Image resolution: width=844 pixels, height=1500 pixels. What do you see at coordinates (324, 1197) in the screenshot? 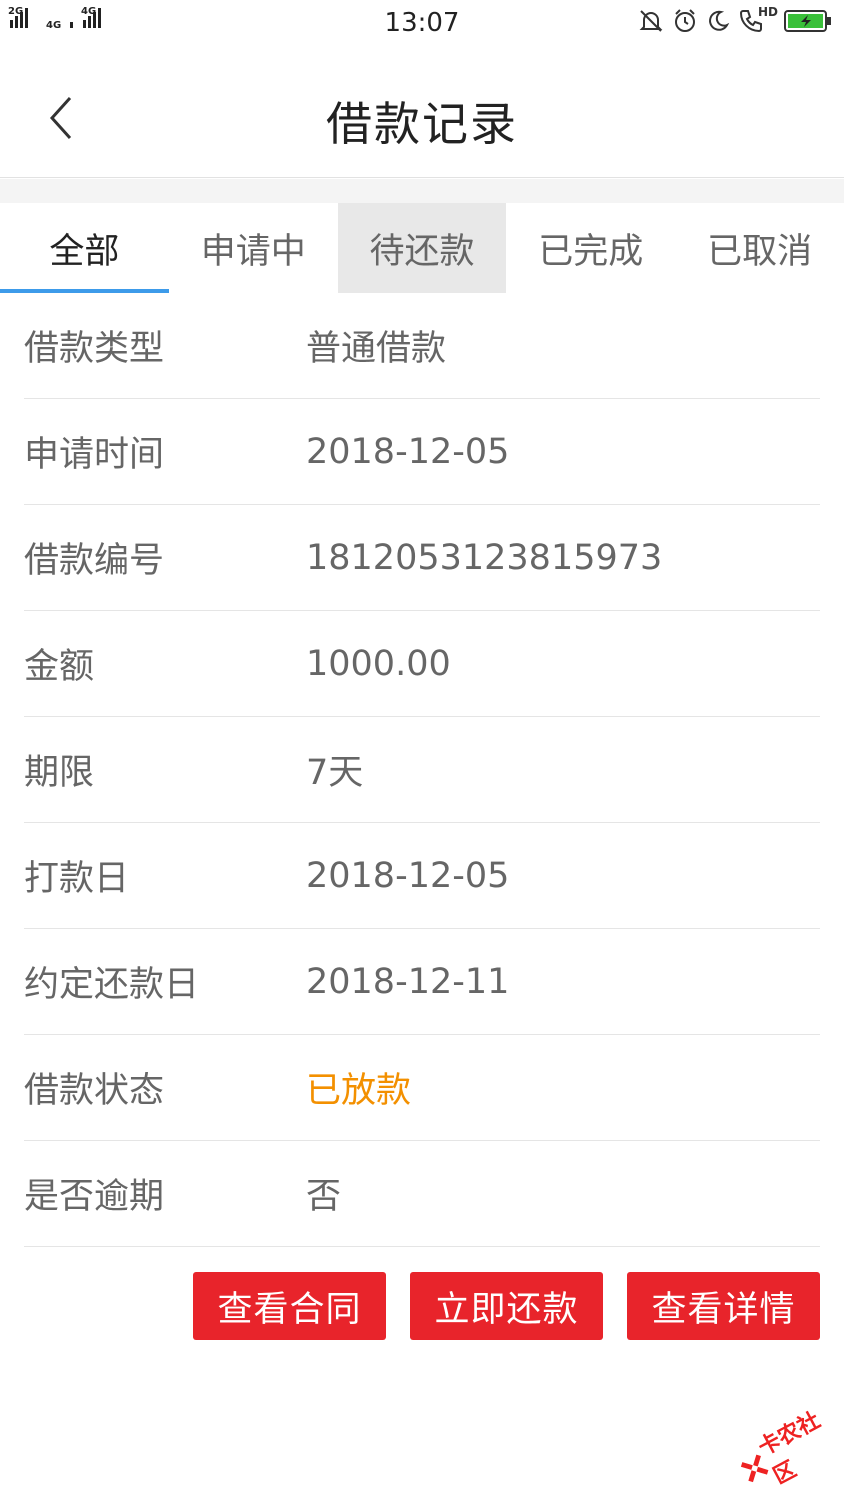
I see `detail-value: 否` at bounding box center [324, 1197].